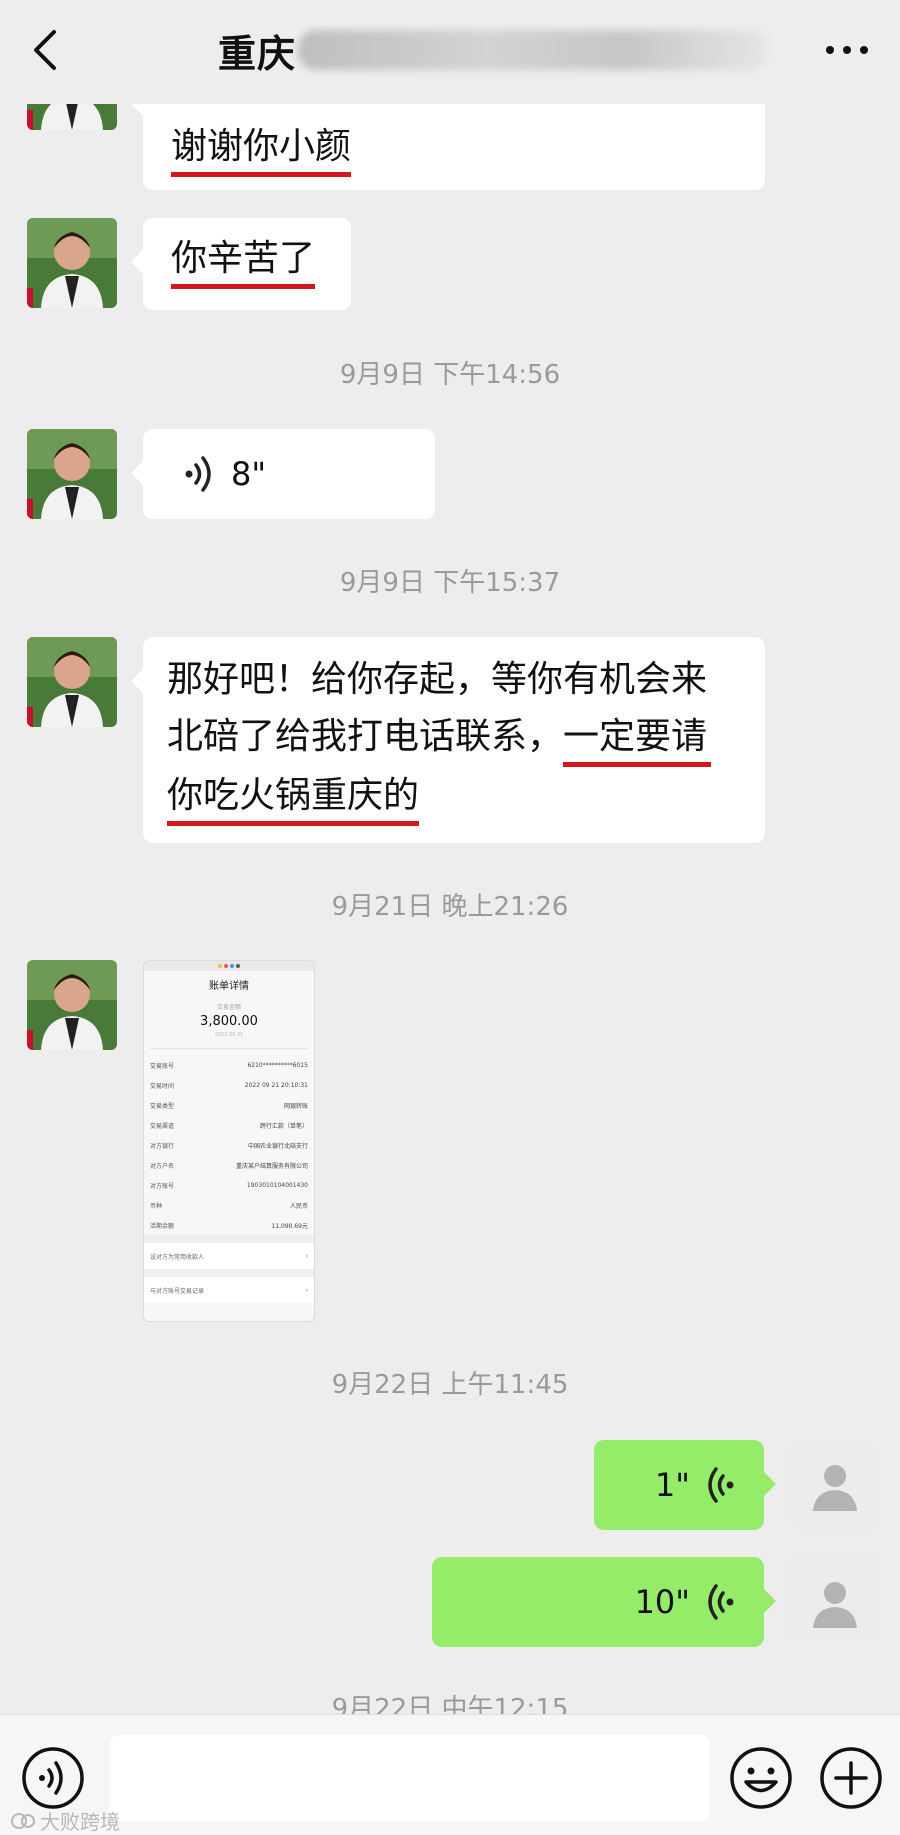 This screenshot has width=900, height=1835. Describe the element at coordinates (229, 986) in the screenshot. I see `receipt-title: 账单详情` at that location.